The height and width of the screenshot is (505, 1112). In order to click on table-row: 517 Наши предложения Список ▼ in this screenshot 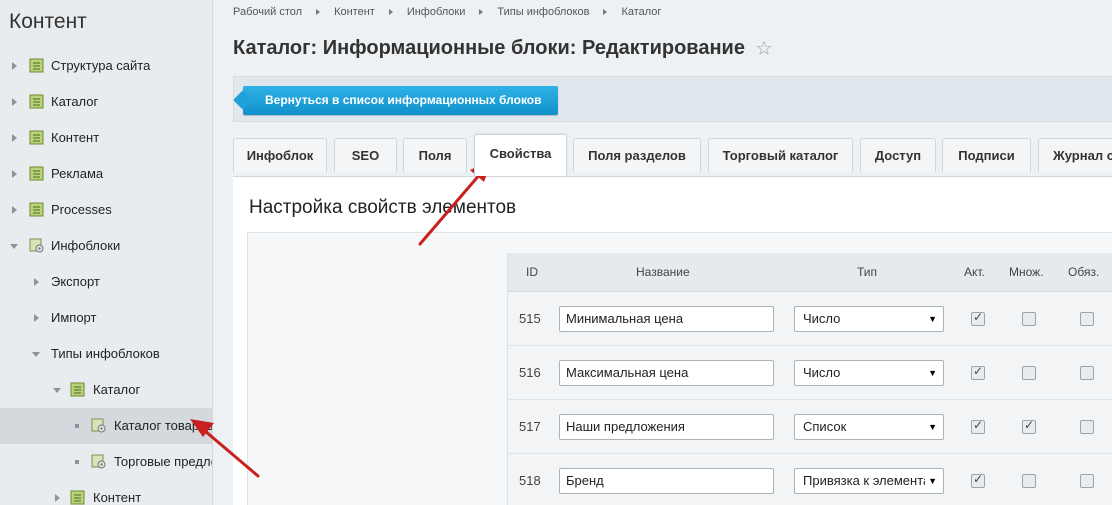, I will do `click(810, 427)`.